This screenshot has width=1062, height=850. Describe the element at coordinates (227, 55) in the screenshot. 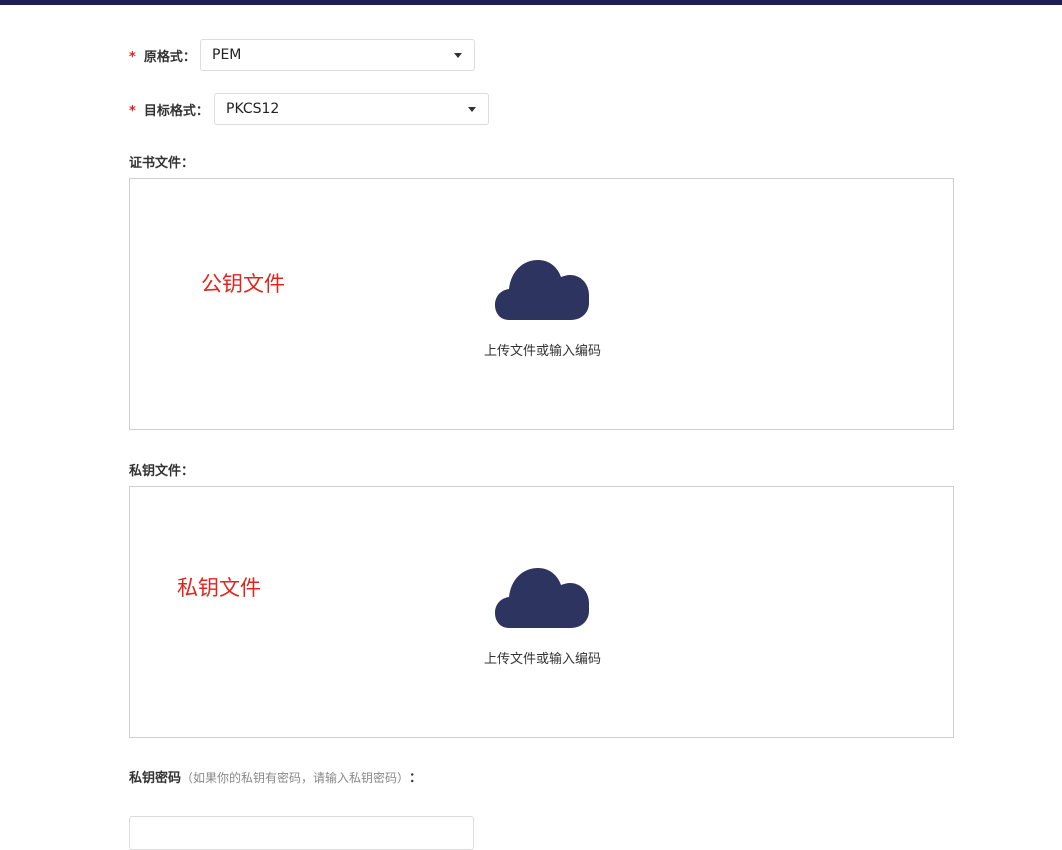

I see `source-format-value: PEM` at that location.